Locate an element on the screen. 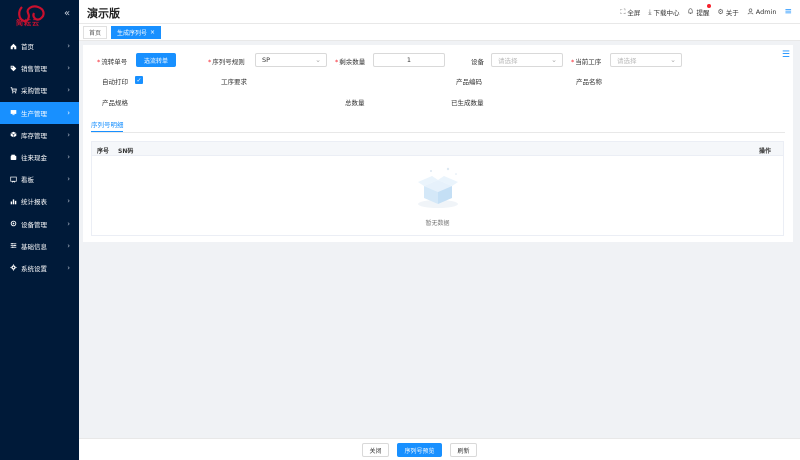 This screenshot has width=800, height=460. sidebar-item-production: 生产管理 › is located at coordinates (39, 112).